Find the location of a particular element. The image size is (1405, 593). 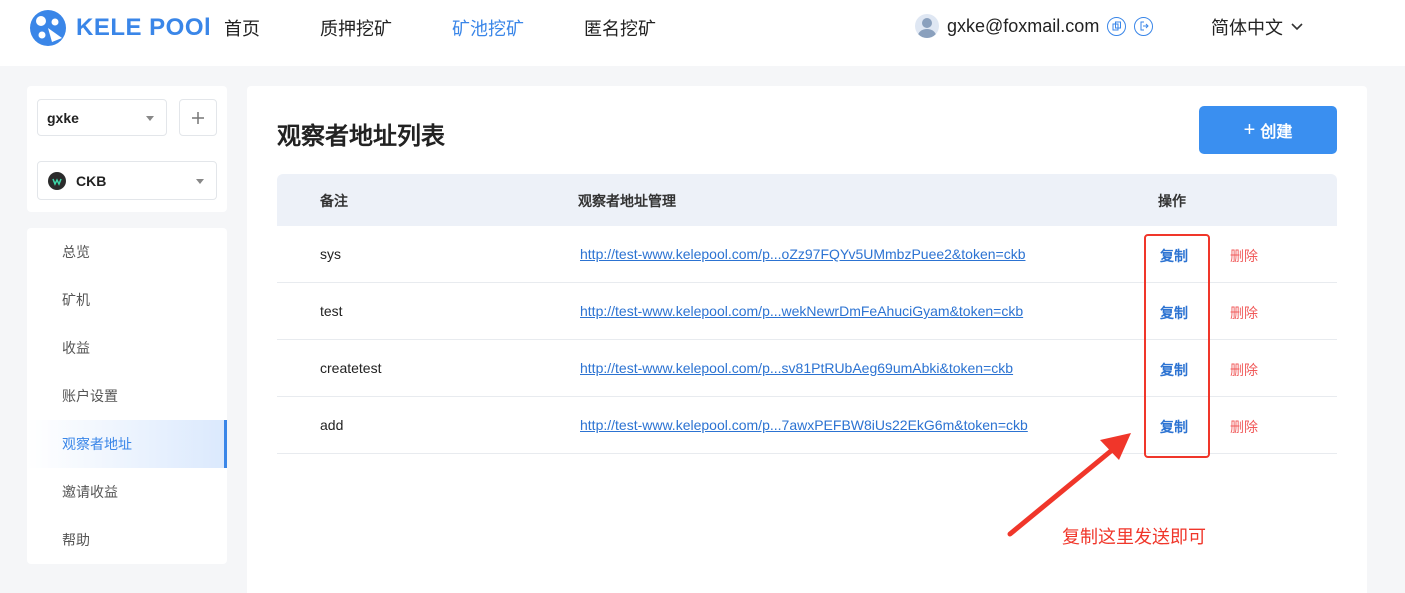

sidebar-item-invite-earnings: 邀请收益 is located at coordinates (127, 492).